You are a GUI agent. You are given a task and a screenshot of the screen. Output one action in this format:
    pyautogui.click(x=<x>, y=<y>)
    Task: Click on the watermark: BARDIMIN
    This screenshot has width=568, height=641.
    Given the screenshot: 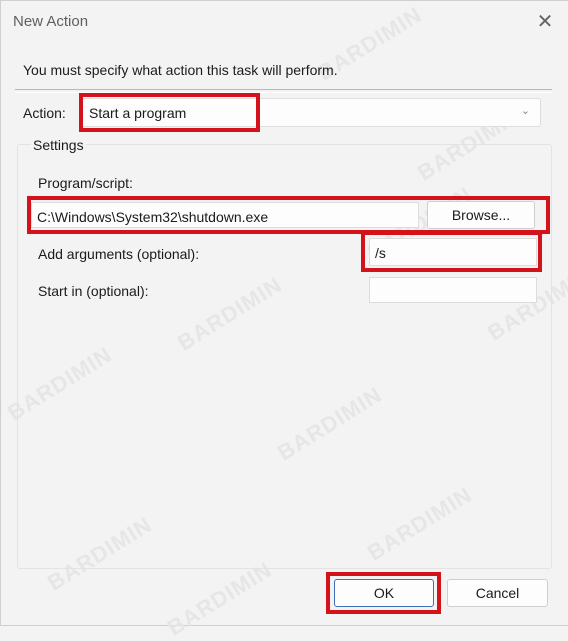 What is the action you would take?
    pyautogui.click(x=220, y=598)
    